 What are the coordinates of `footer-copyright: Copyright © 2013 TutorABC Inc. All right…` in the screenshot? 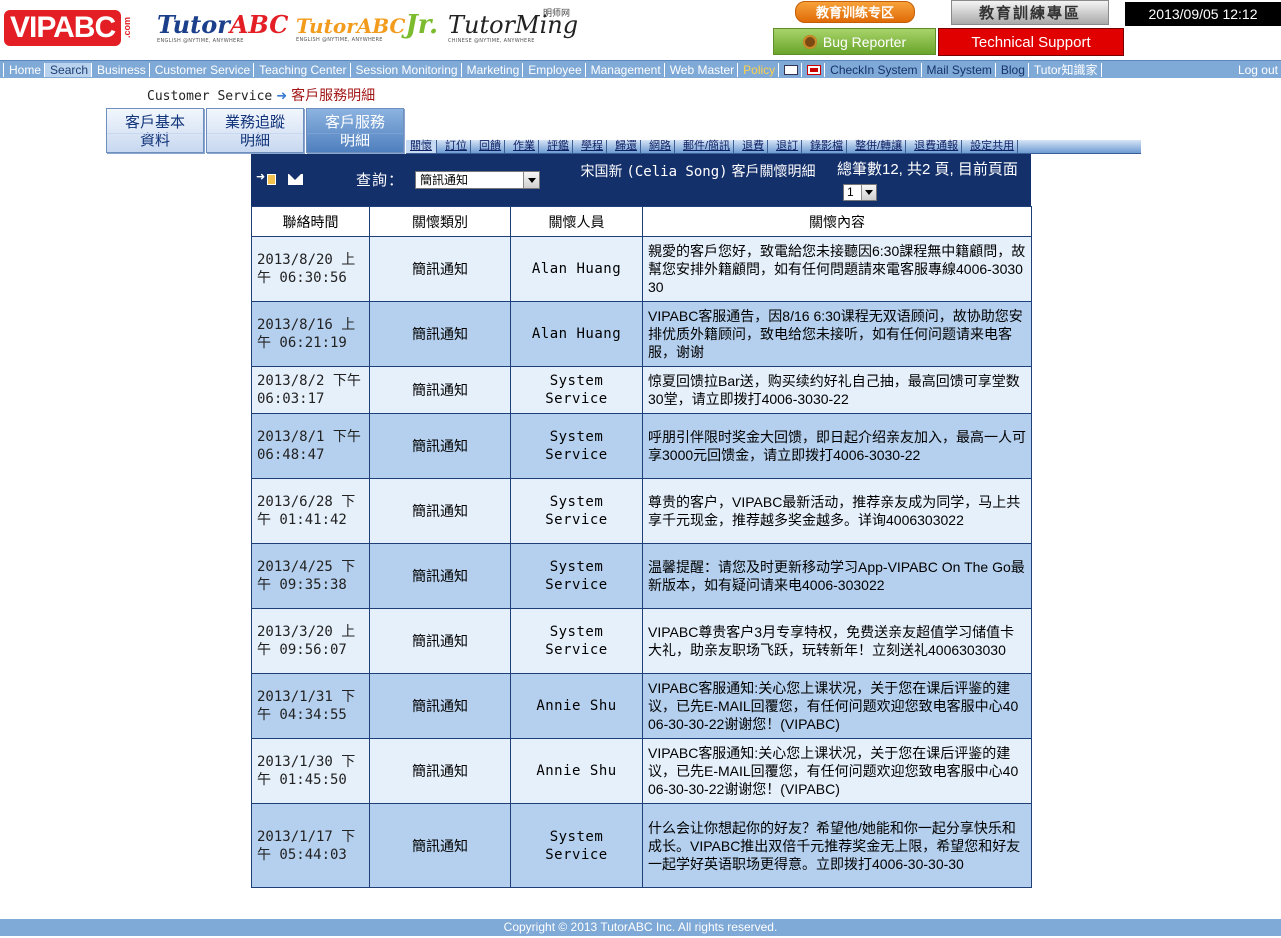 It's located at (640, 927).